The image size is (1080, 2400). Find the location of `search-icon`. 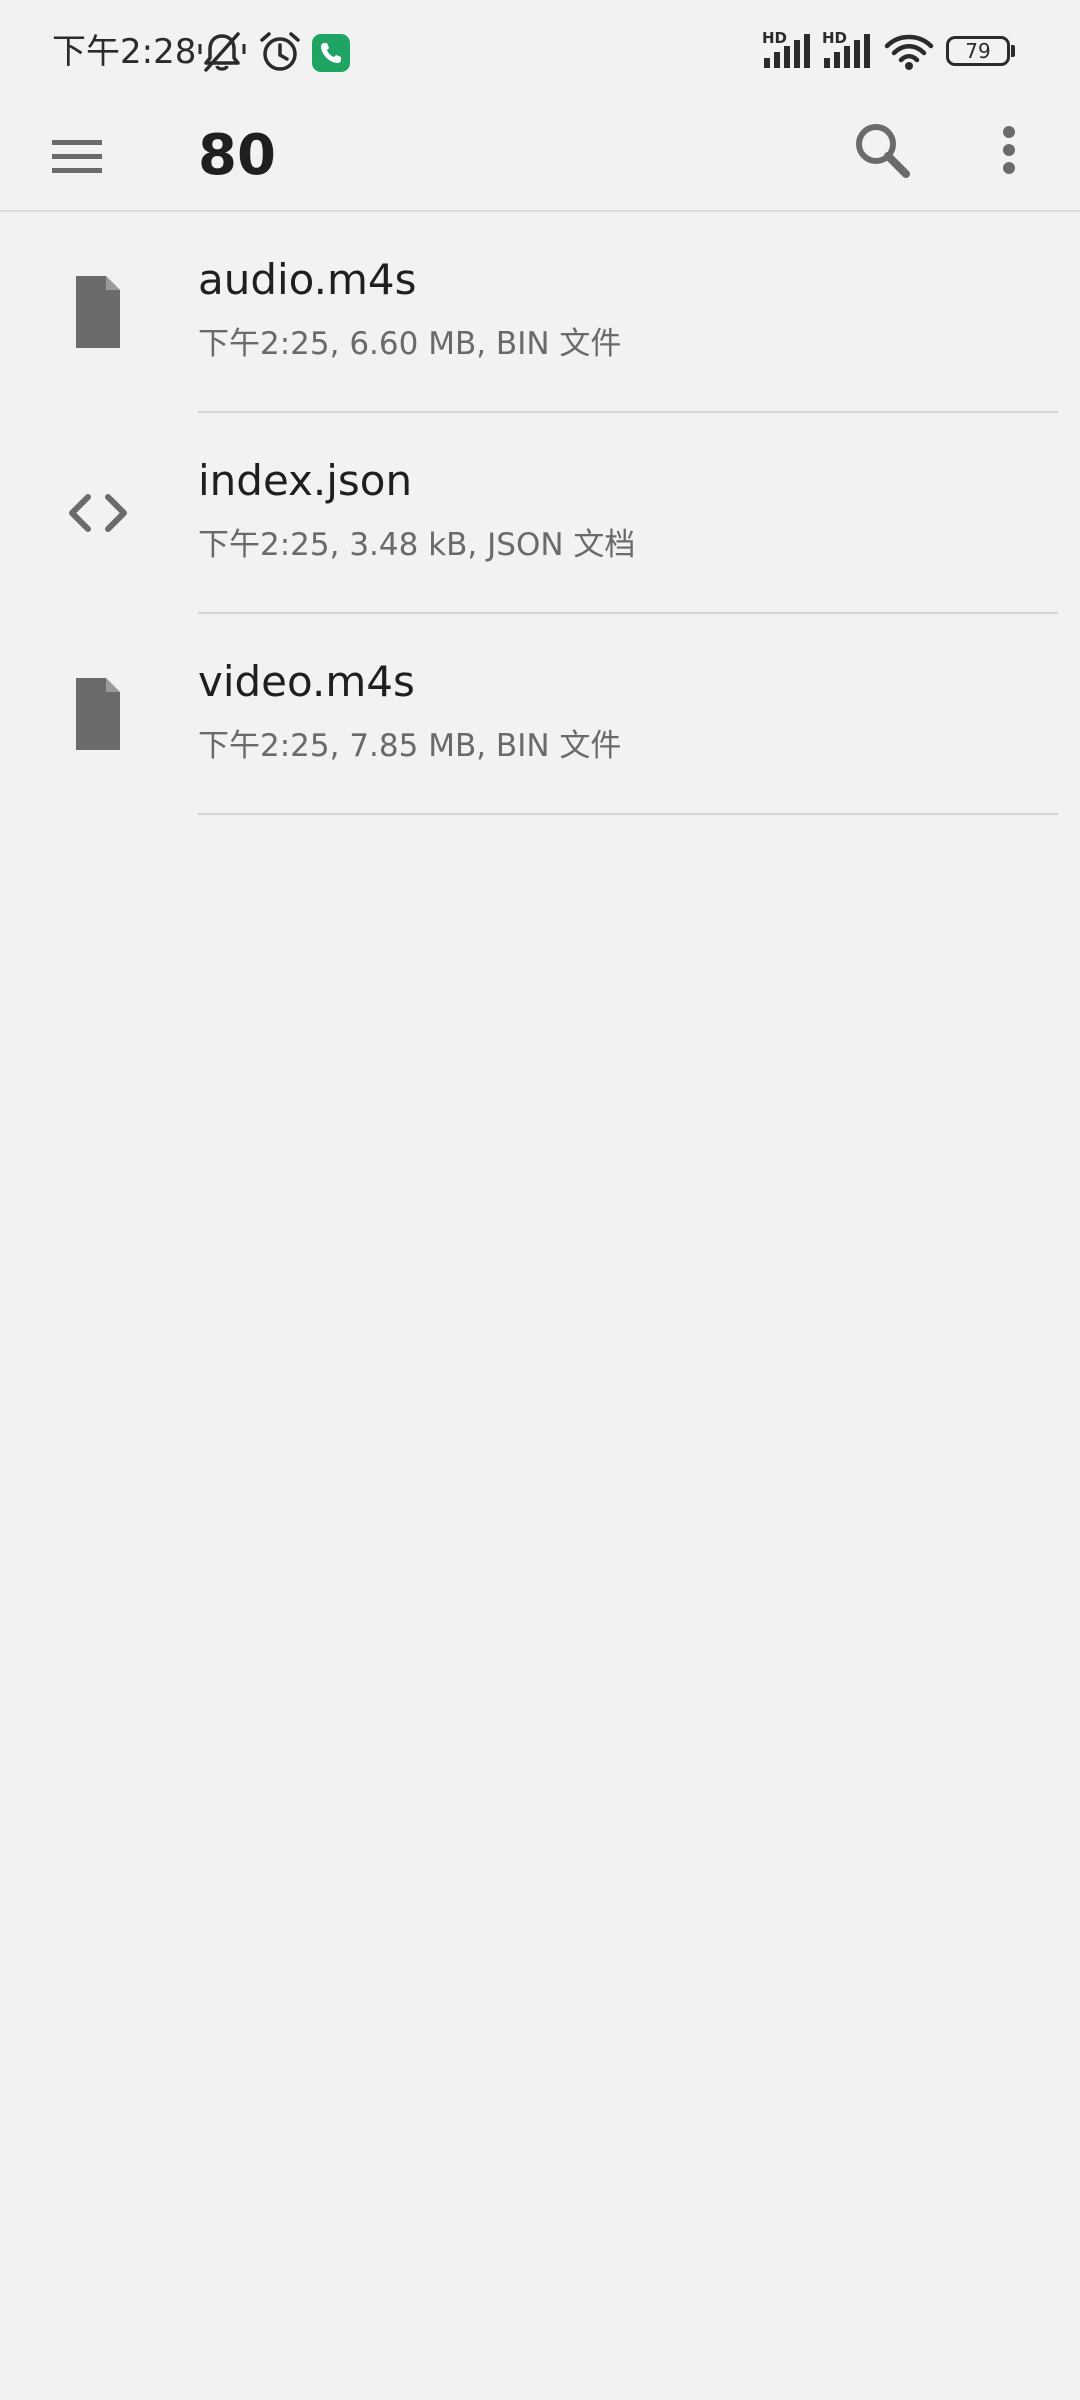

search-icon is located at coordinates (882, 150).